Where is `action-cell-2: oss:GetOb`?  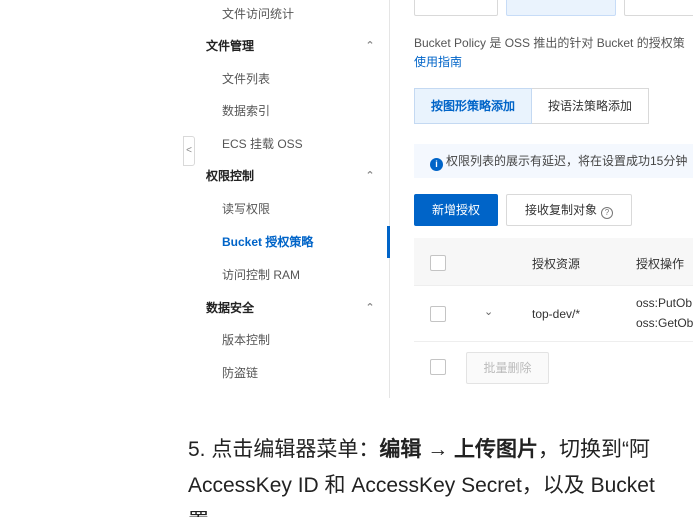 action-cell-2: oss:GetOb is located at coordinates (664, 323).